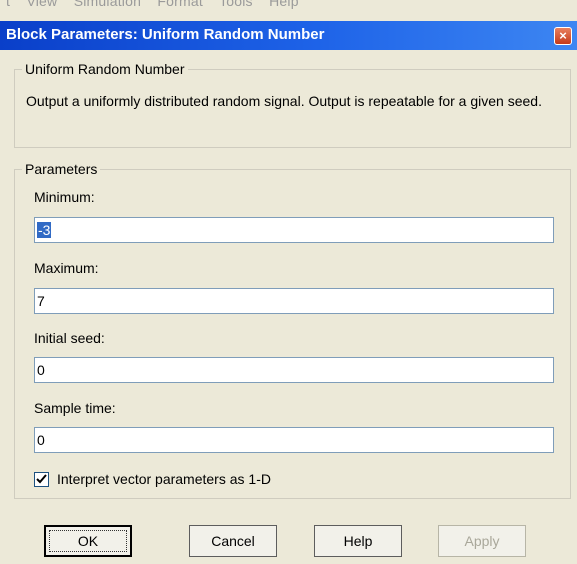  I want to click on block-name-legend: Uniform Random Number, so click(105, 69).